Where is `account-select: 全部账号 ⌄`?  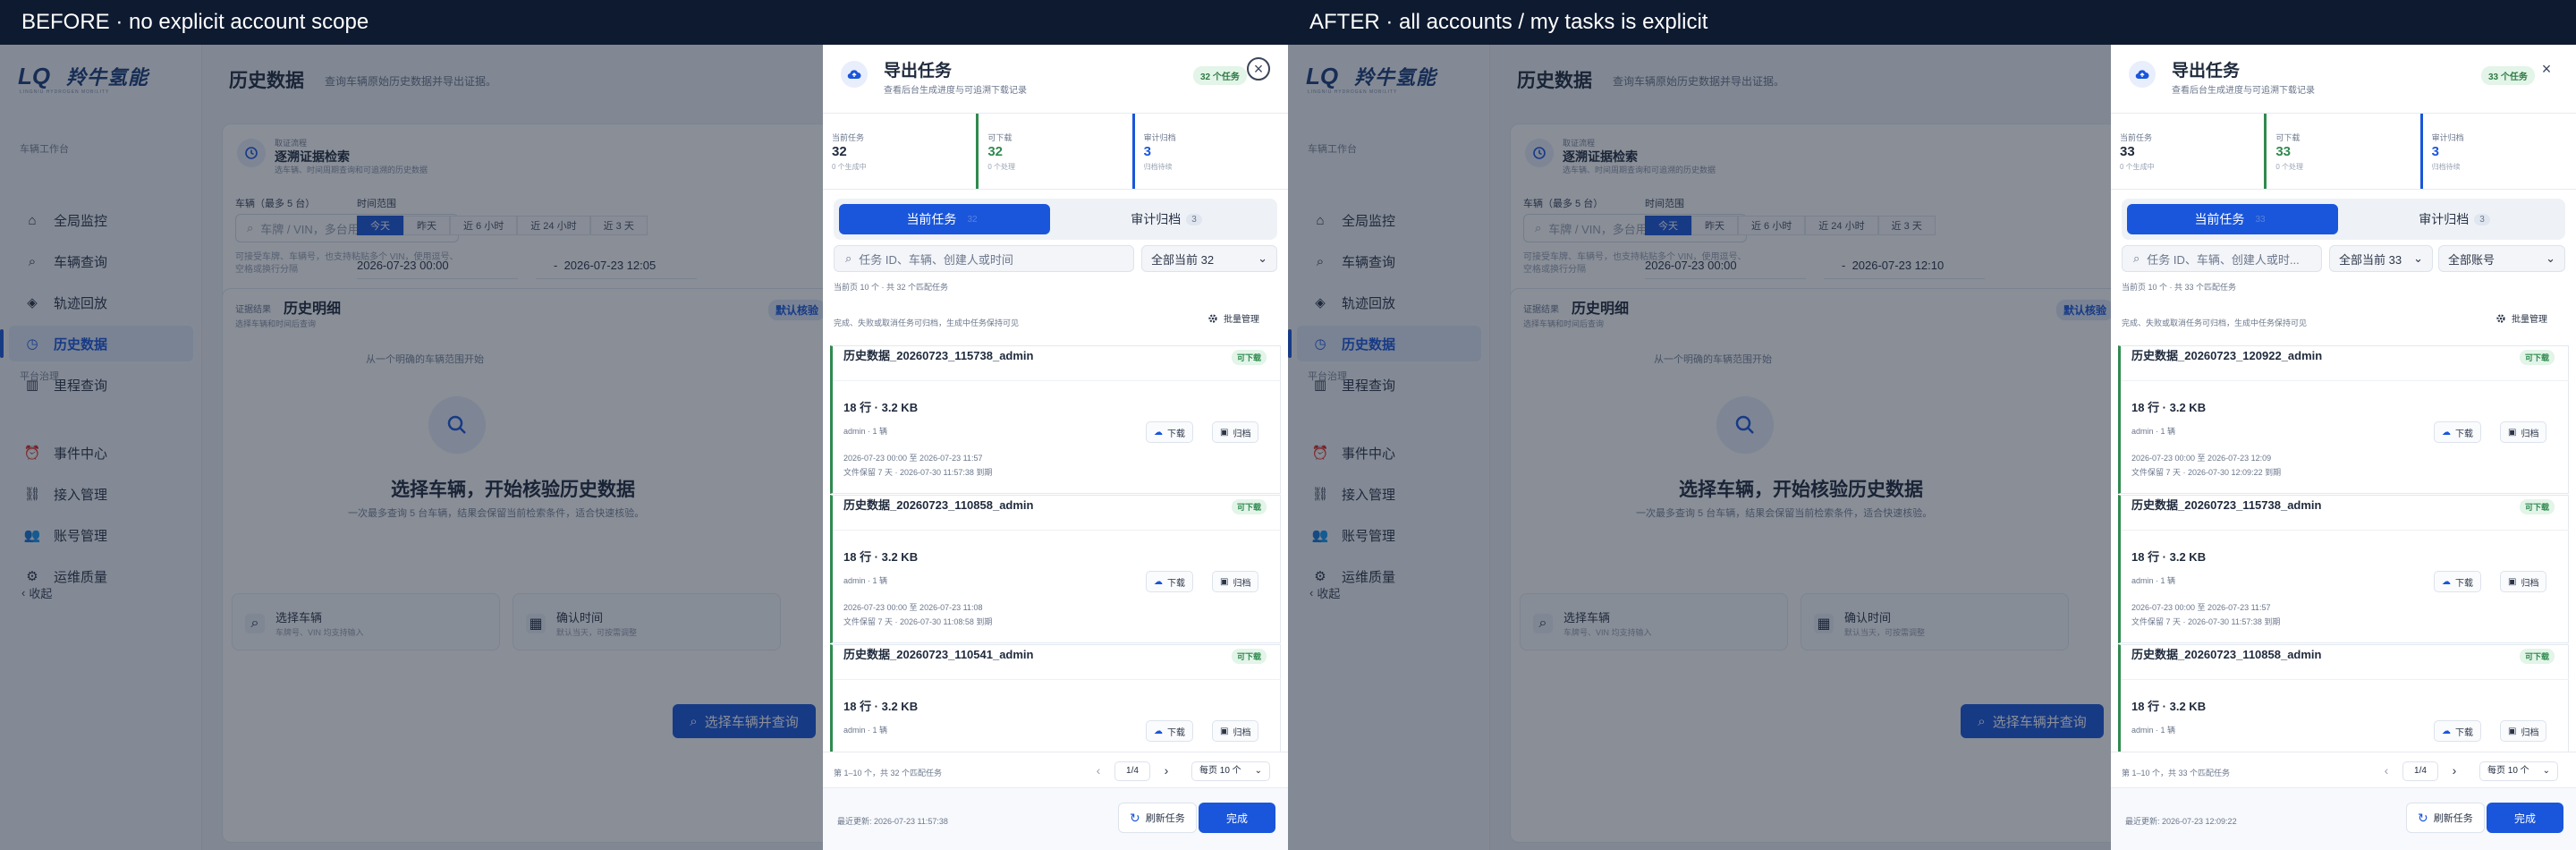 account-select: 全部账号 ⌄ is located at coordinates (2501, 258).